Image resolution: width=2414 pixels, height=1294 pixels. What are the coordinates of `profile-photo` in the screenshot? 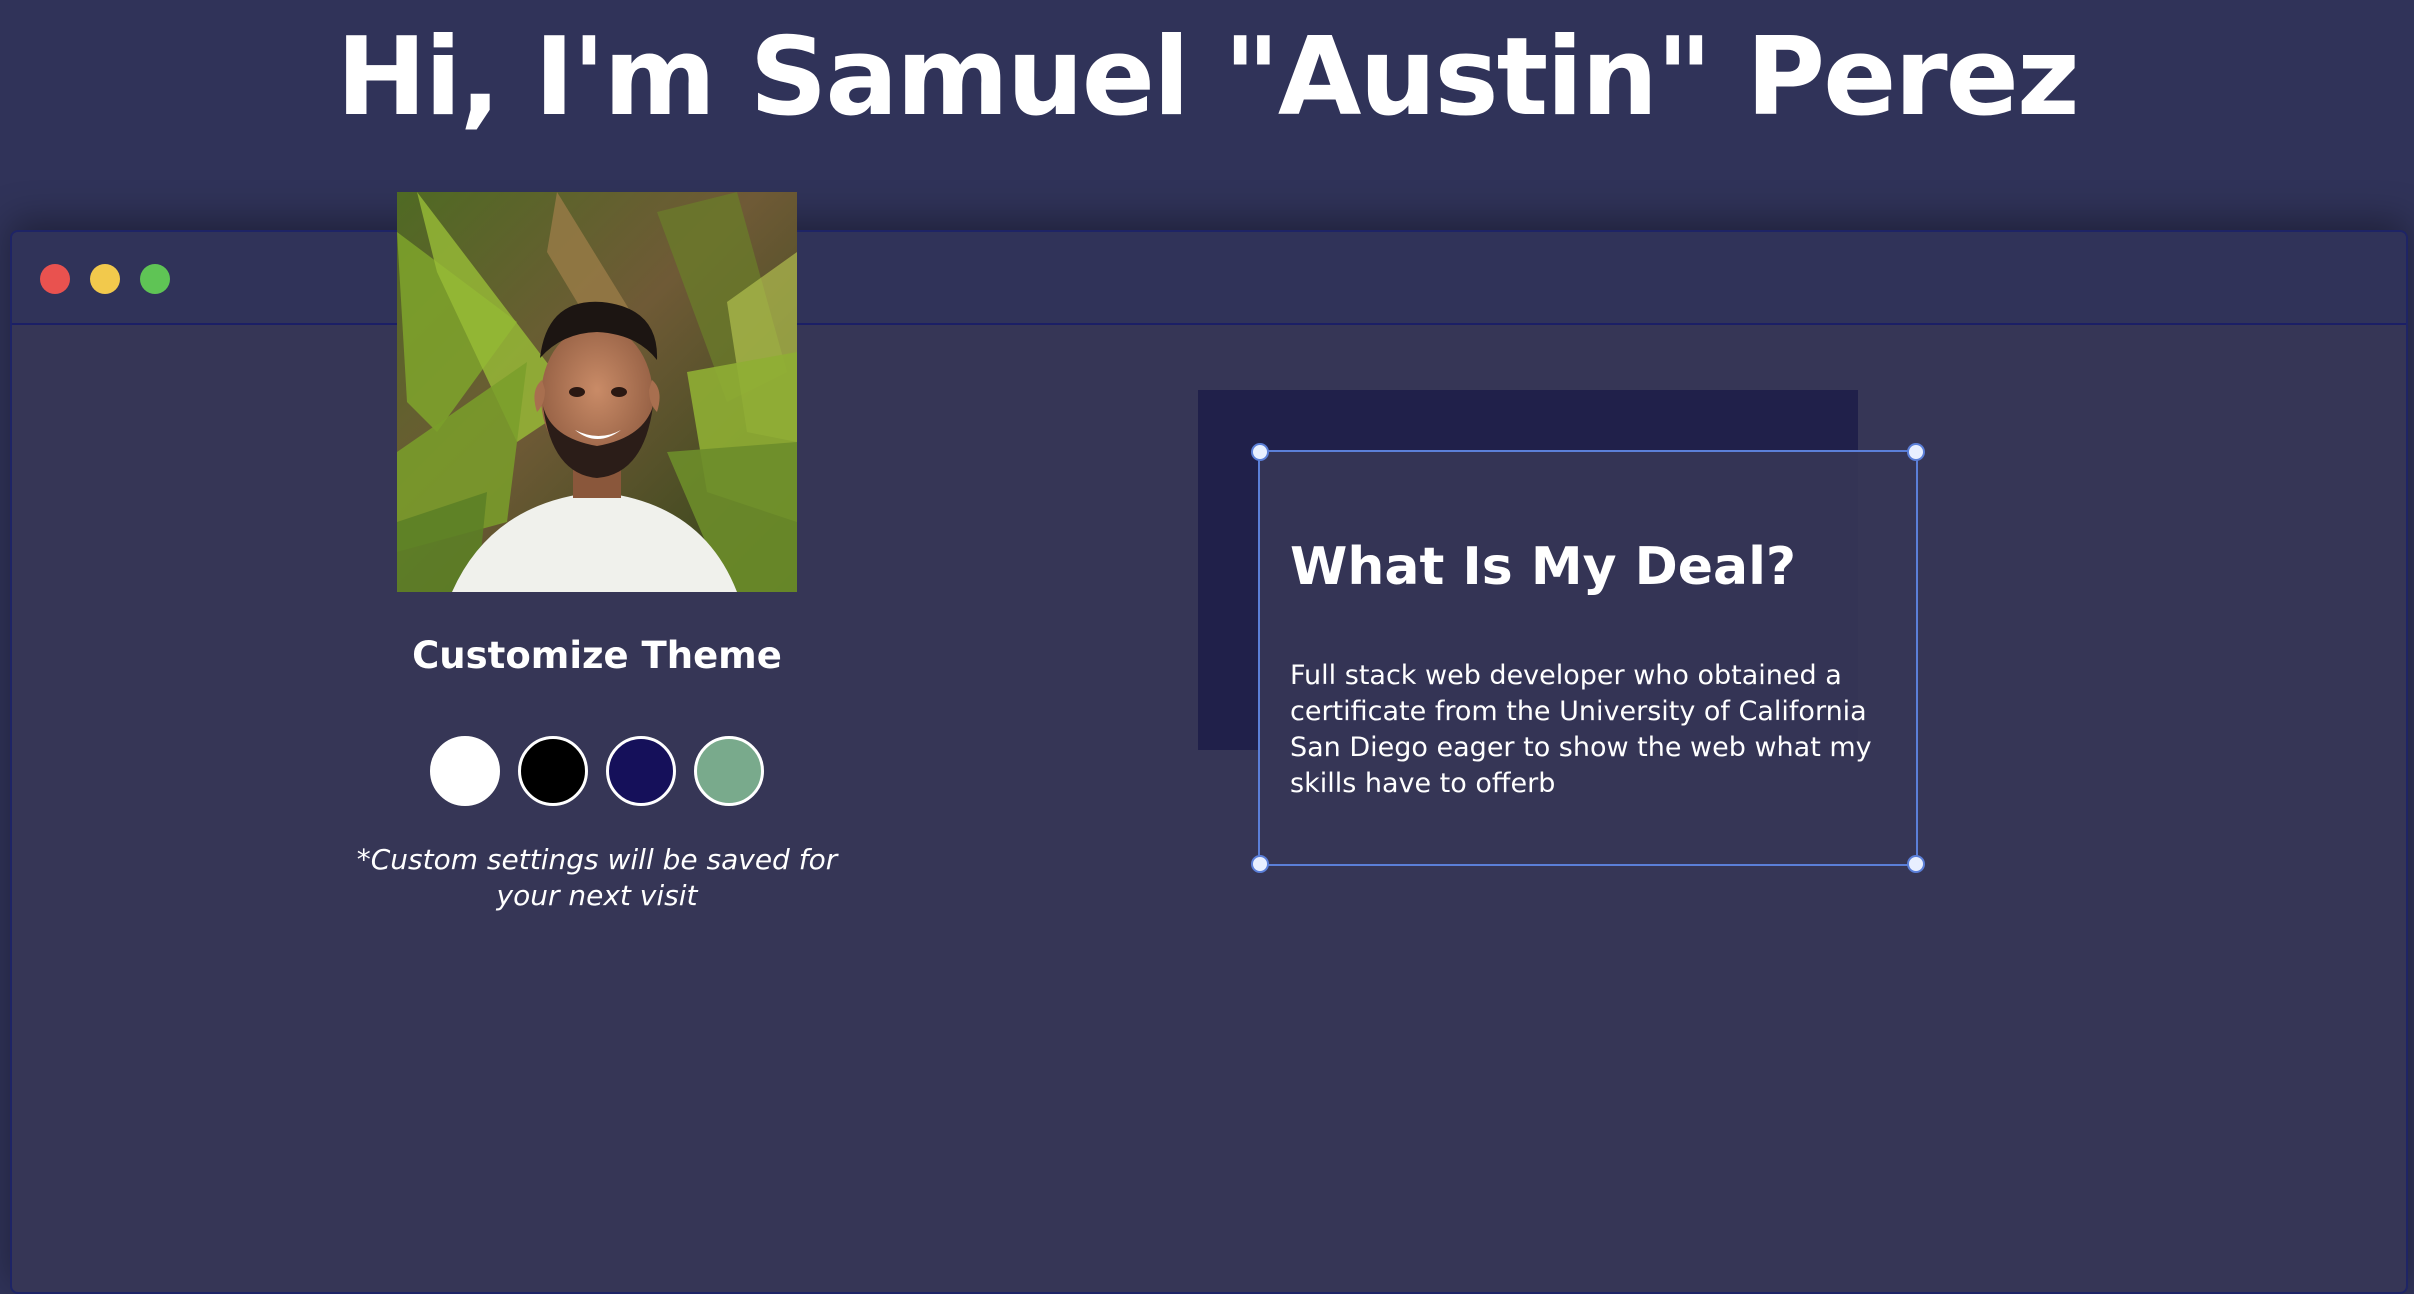 It's located at (597, 392).